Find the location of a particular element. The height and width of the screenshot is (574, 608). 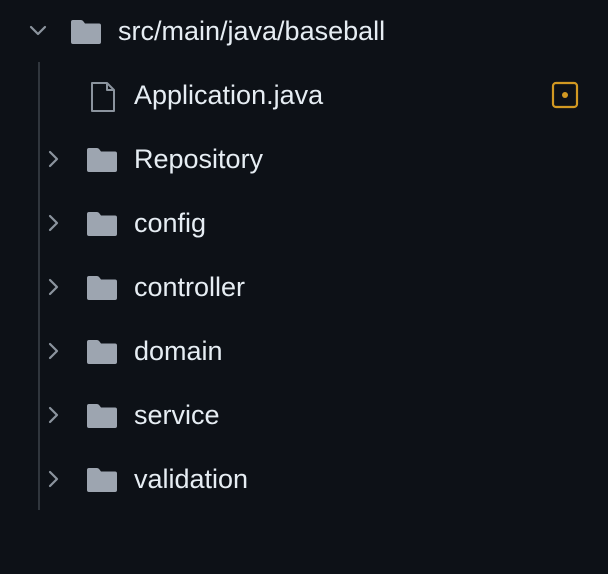

tree-item-file-application: Application.java is located at coordinates (304, 95).